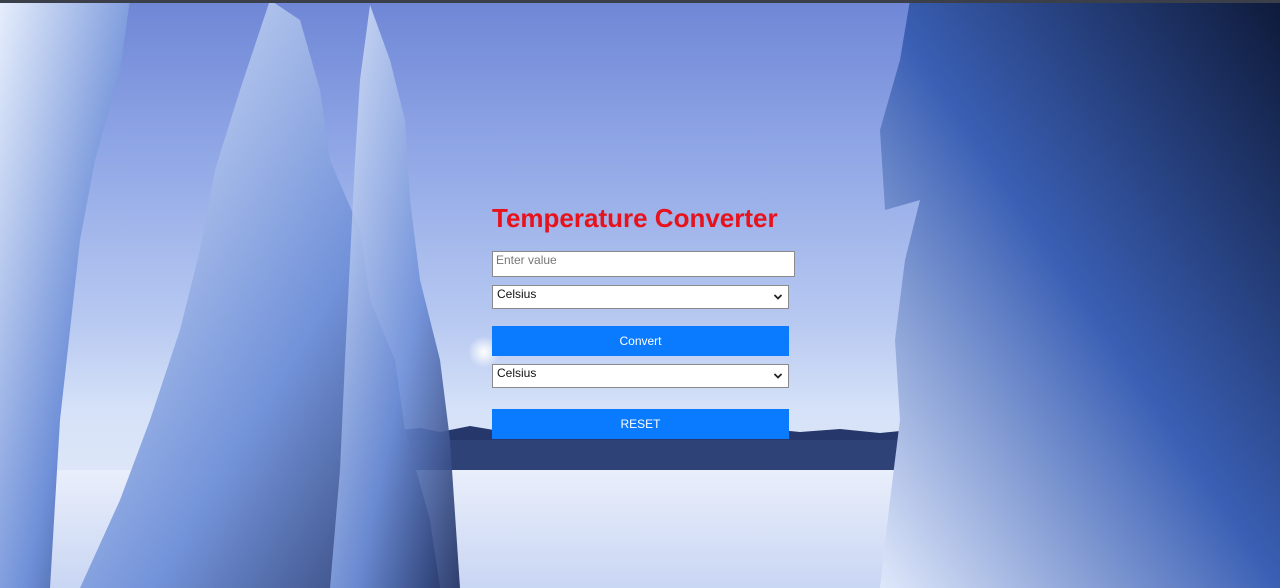  I want to click on page-title: Temperature Converter, so click(635, 218).